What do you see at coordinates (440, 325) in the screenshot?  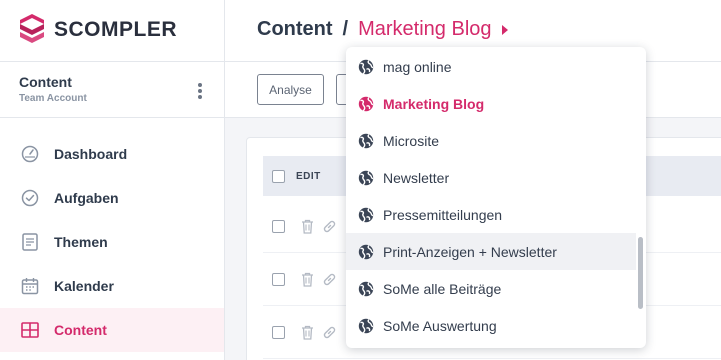 I see `dropdown-item-label: SoMe Auswertung` at bounding box center [440, 325].